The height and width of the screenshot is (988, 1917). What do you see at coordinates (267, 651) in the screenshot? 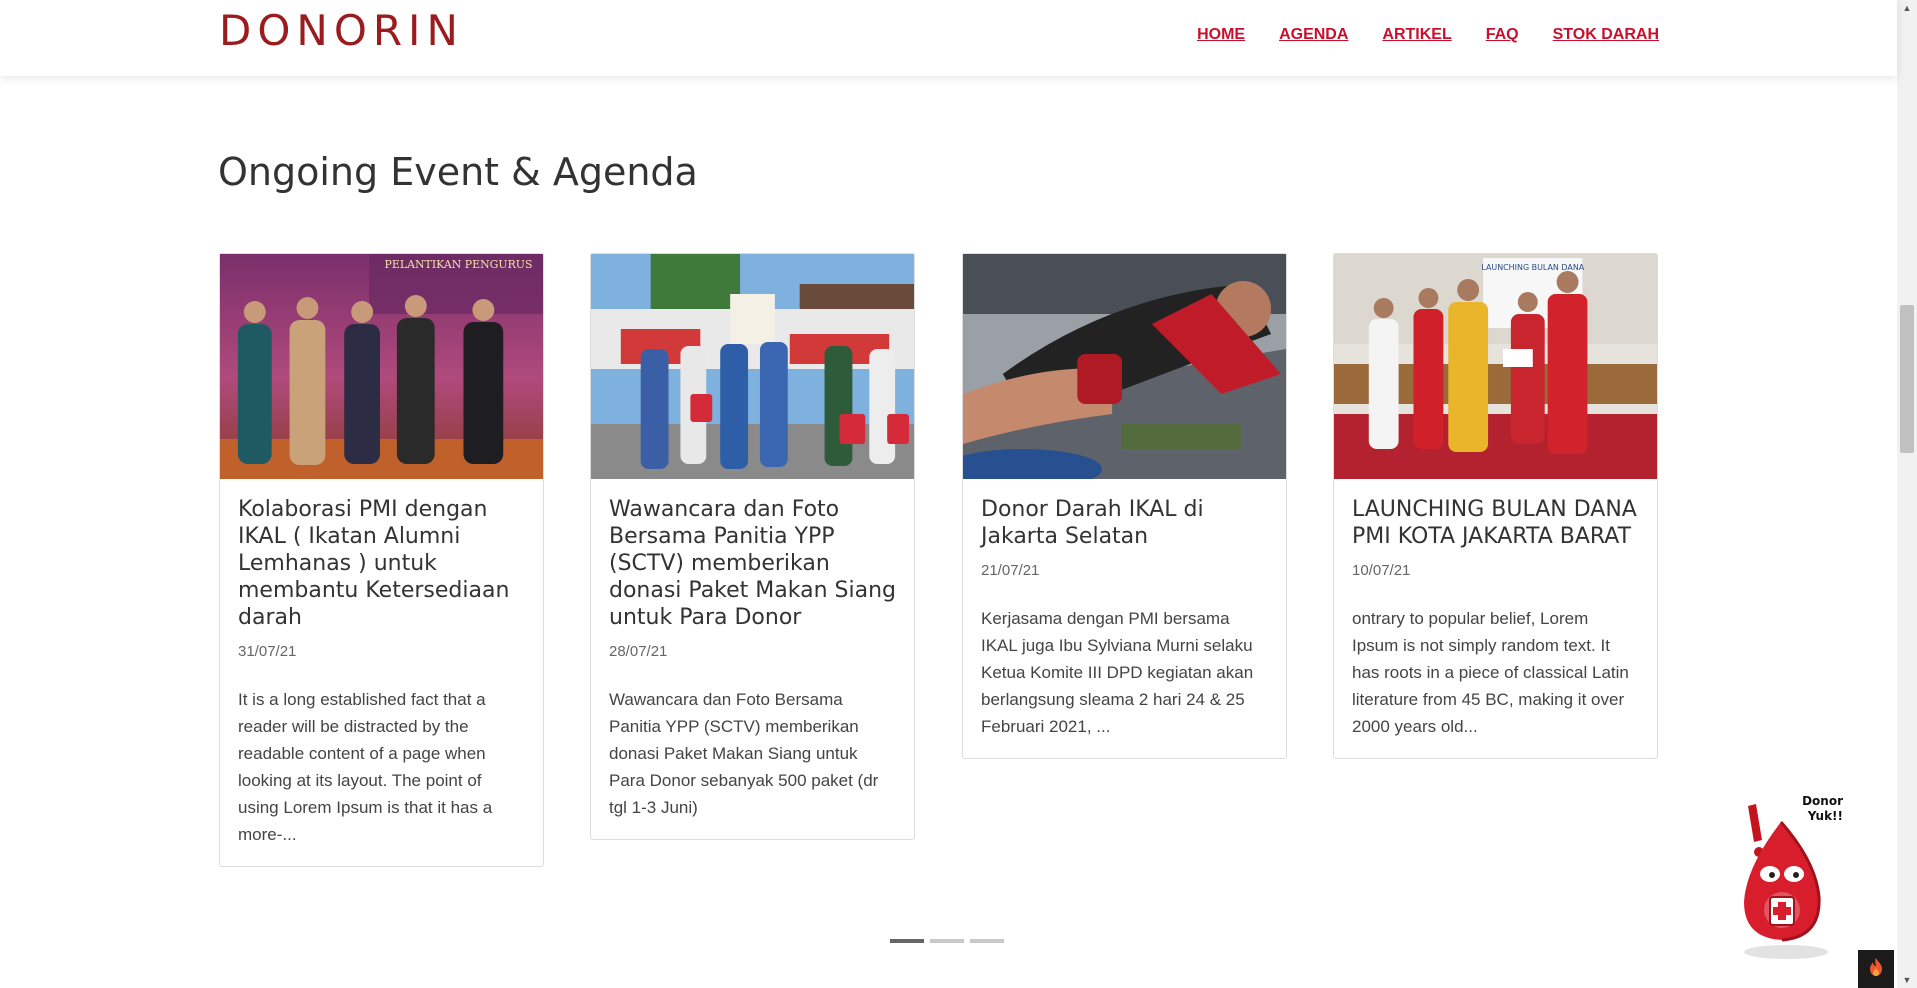
I see `event-date: 31/07/21` at bounding box center [267, 651].